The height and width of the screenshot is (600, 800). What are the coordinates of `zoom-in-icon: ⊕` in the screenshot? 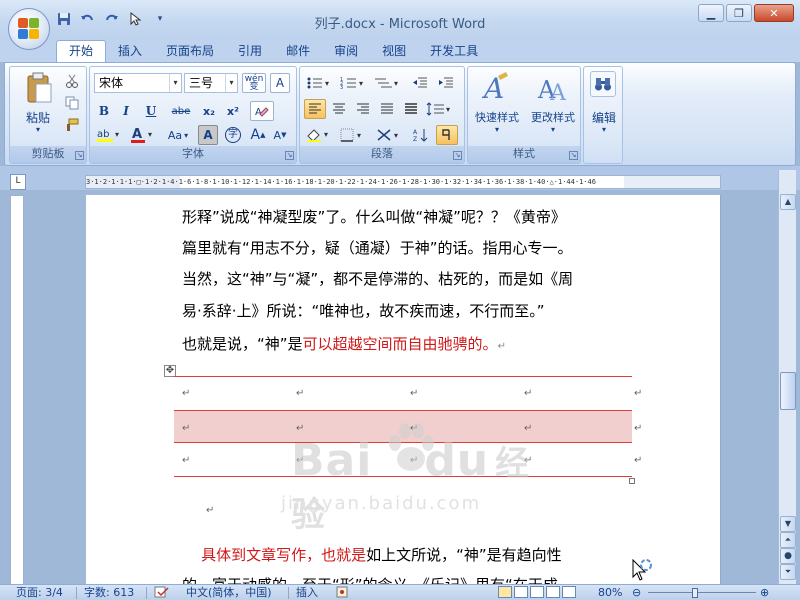 It's located at (764, 593).